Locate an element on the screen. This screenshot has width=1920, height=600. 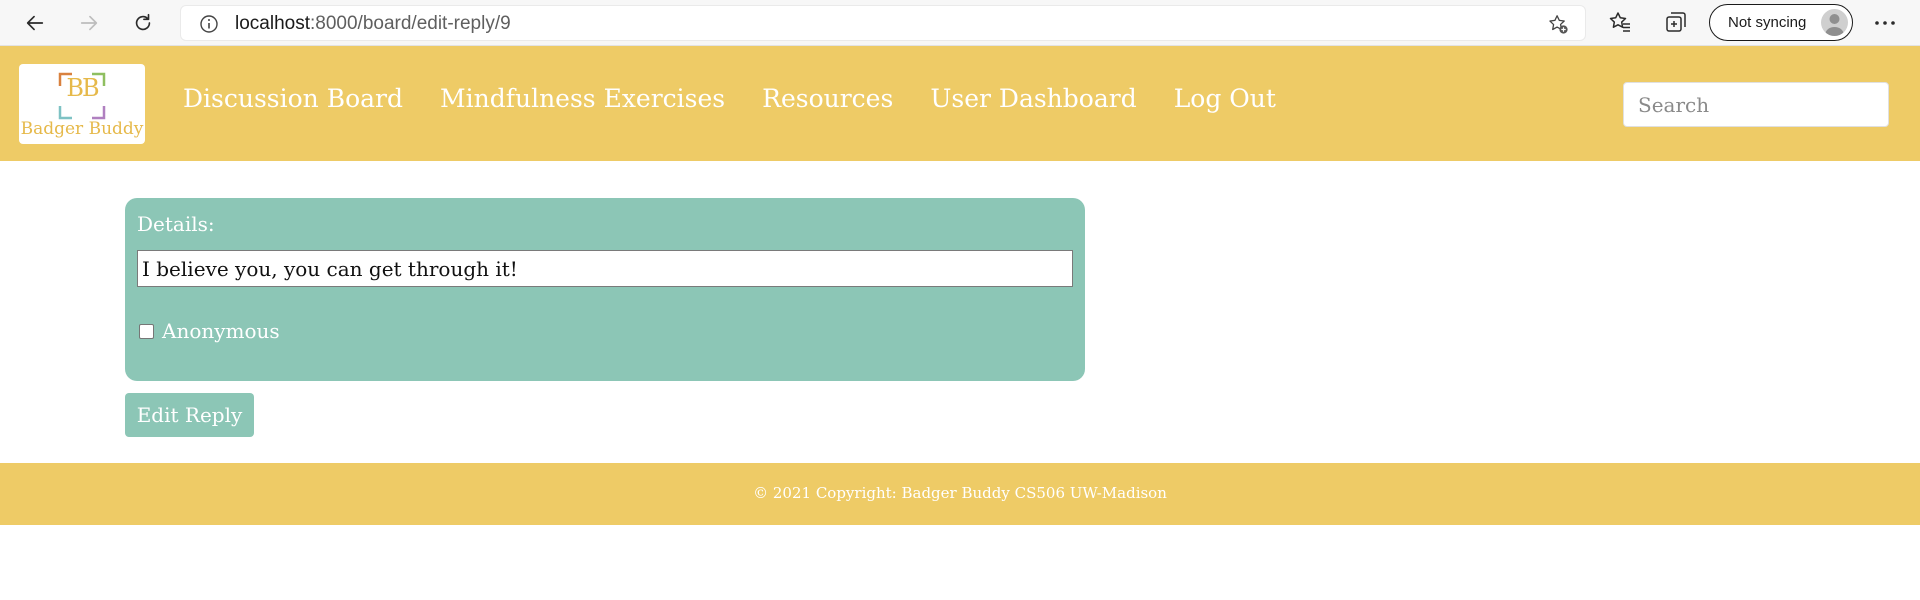
anonymous-checkbox is located at coordinates (146, 331).